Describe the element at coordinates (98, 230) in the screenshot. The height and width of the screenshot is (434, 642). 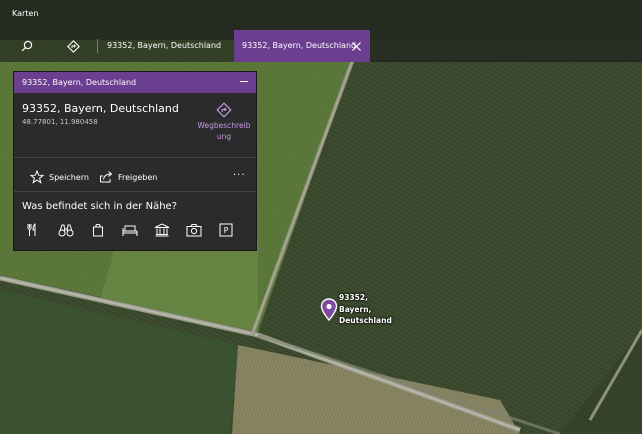
I see `shopping-bag-icon` at that location.